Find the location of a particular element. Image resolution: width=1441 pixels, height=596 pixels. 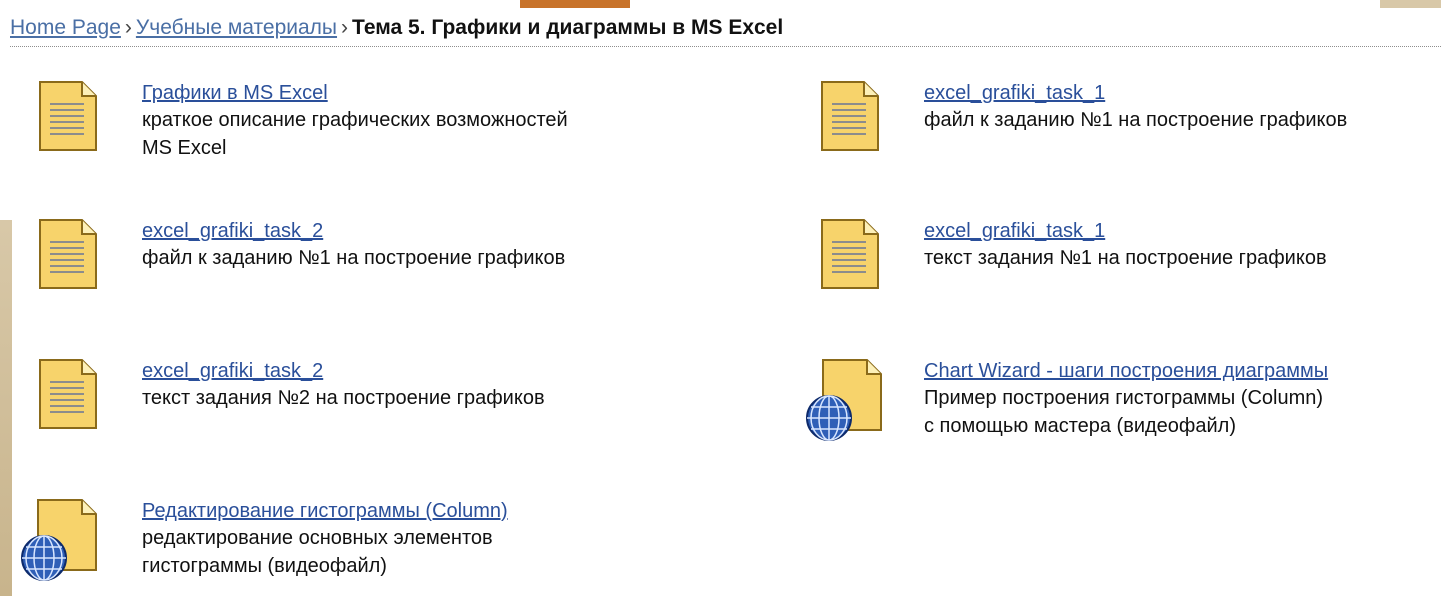

breadcrumb-section-link: Учебные материалы is located at coordinates (236, 27).